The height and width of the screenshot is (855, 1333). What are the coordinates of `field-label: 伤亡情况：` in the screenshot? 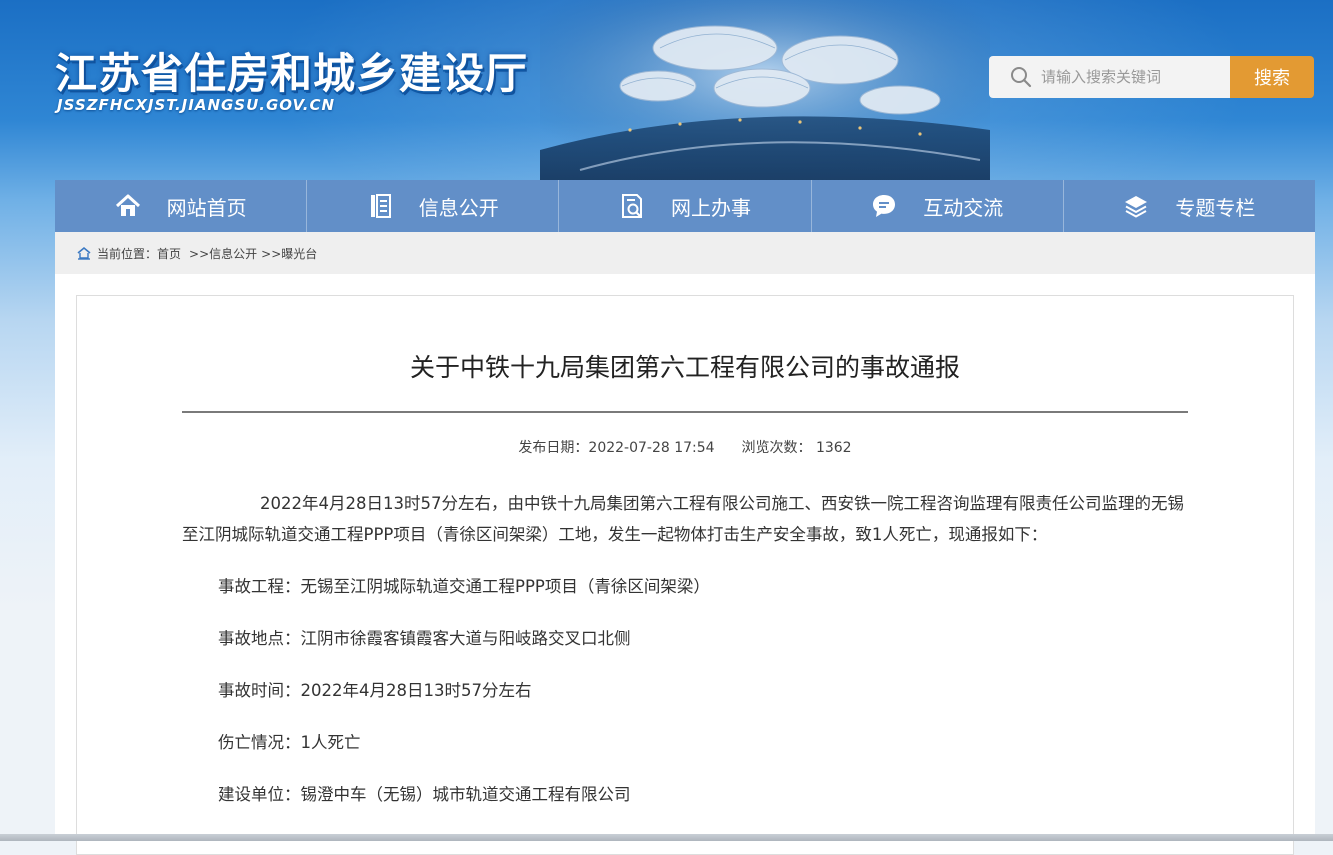 It's located at (259, 742).